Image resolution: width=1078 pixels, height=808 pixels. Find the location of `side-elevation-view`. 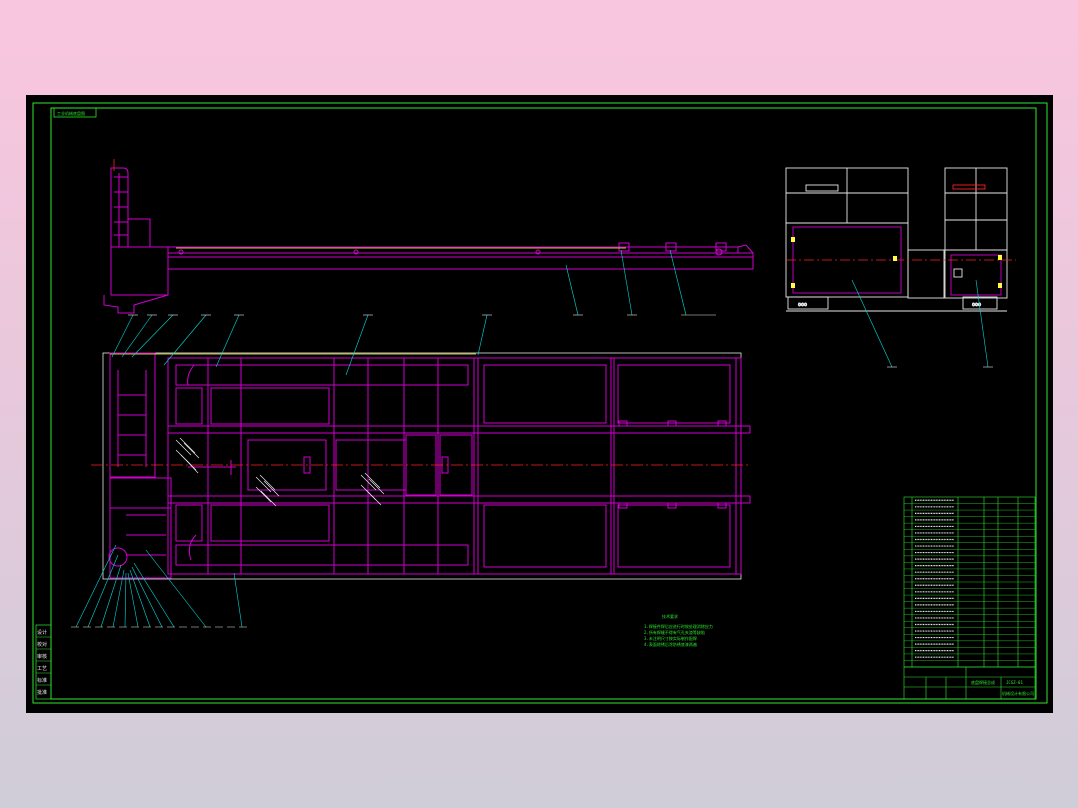

side-elevation-view is located at coordinates (428, 240).